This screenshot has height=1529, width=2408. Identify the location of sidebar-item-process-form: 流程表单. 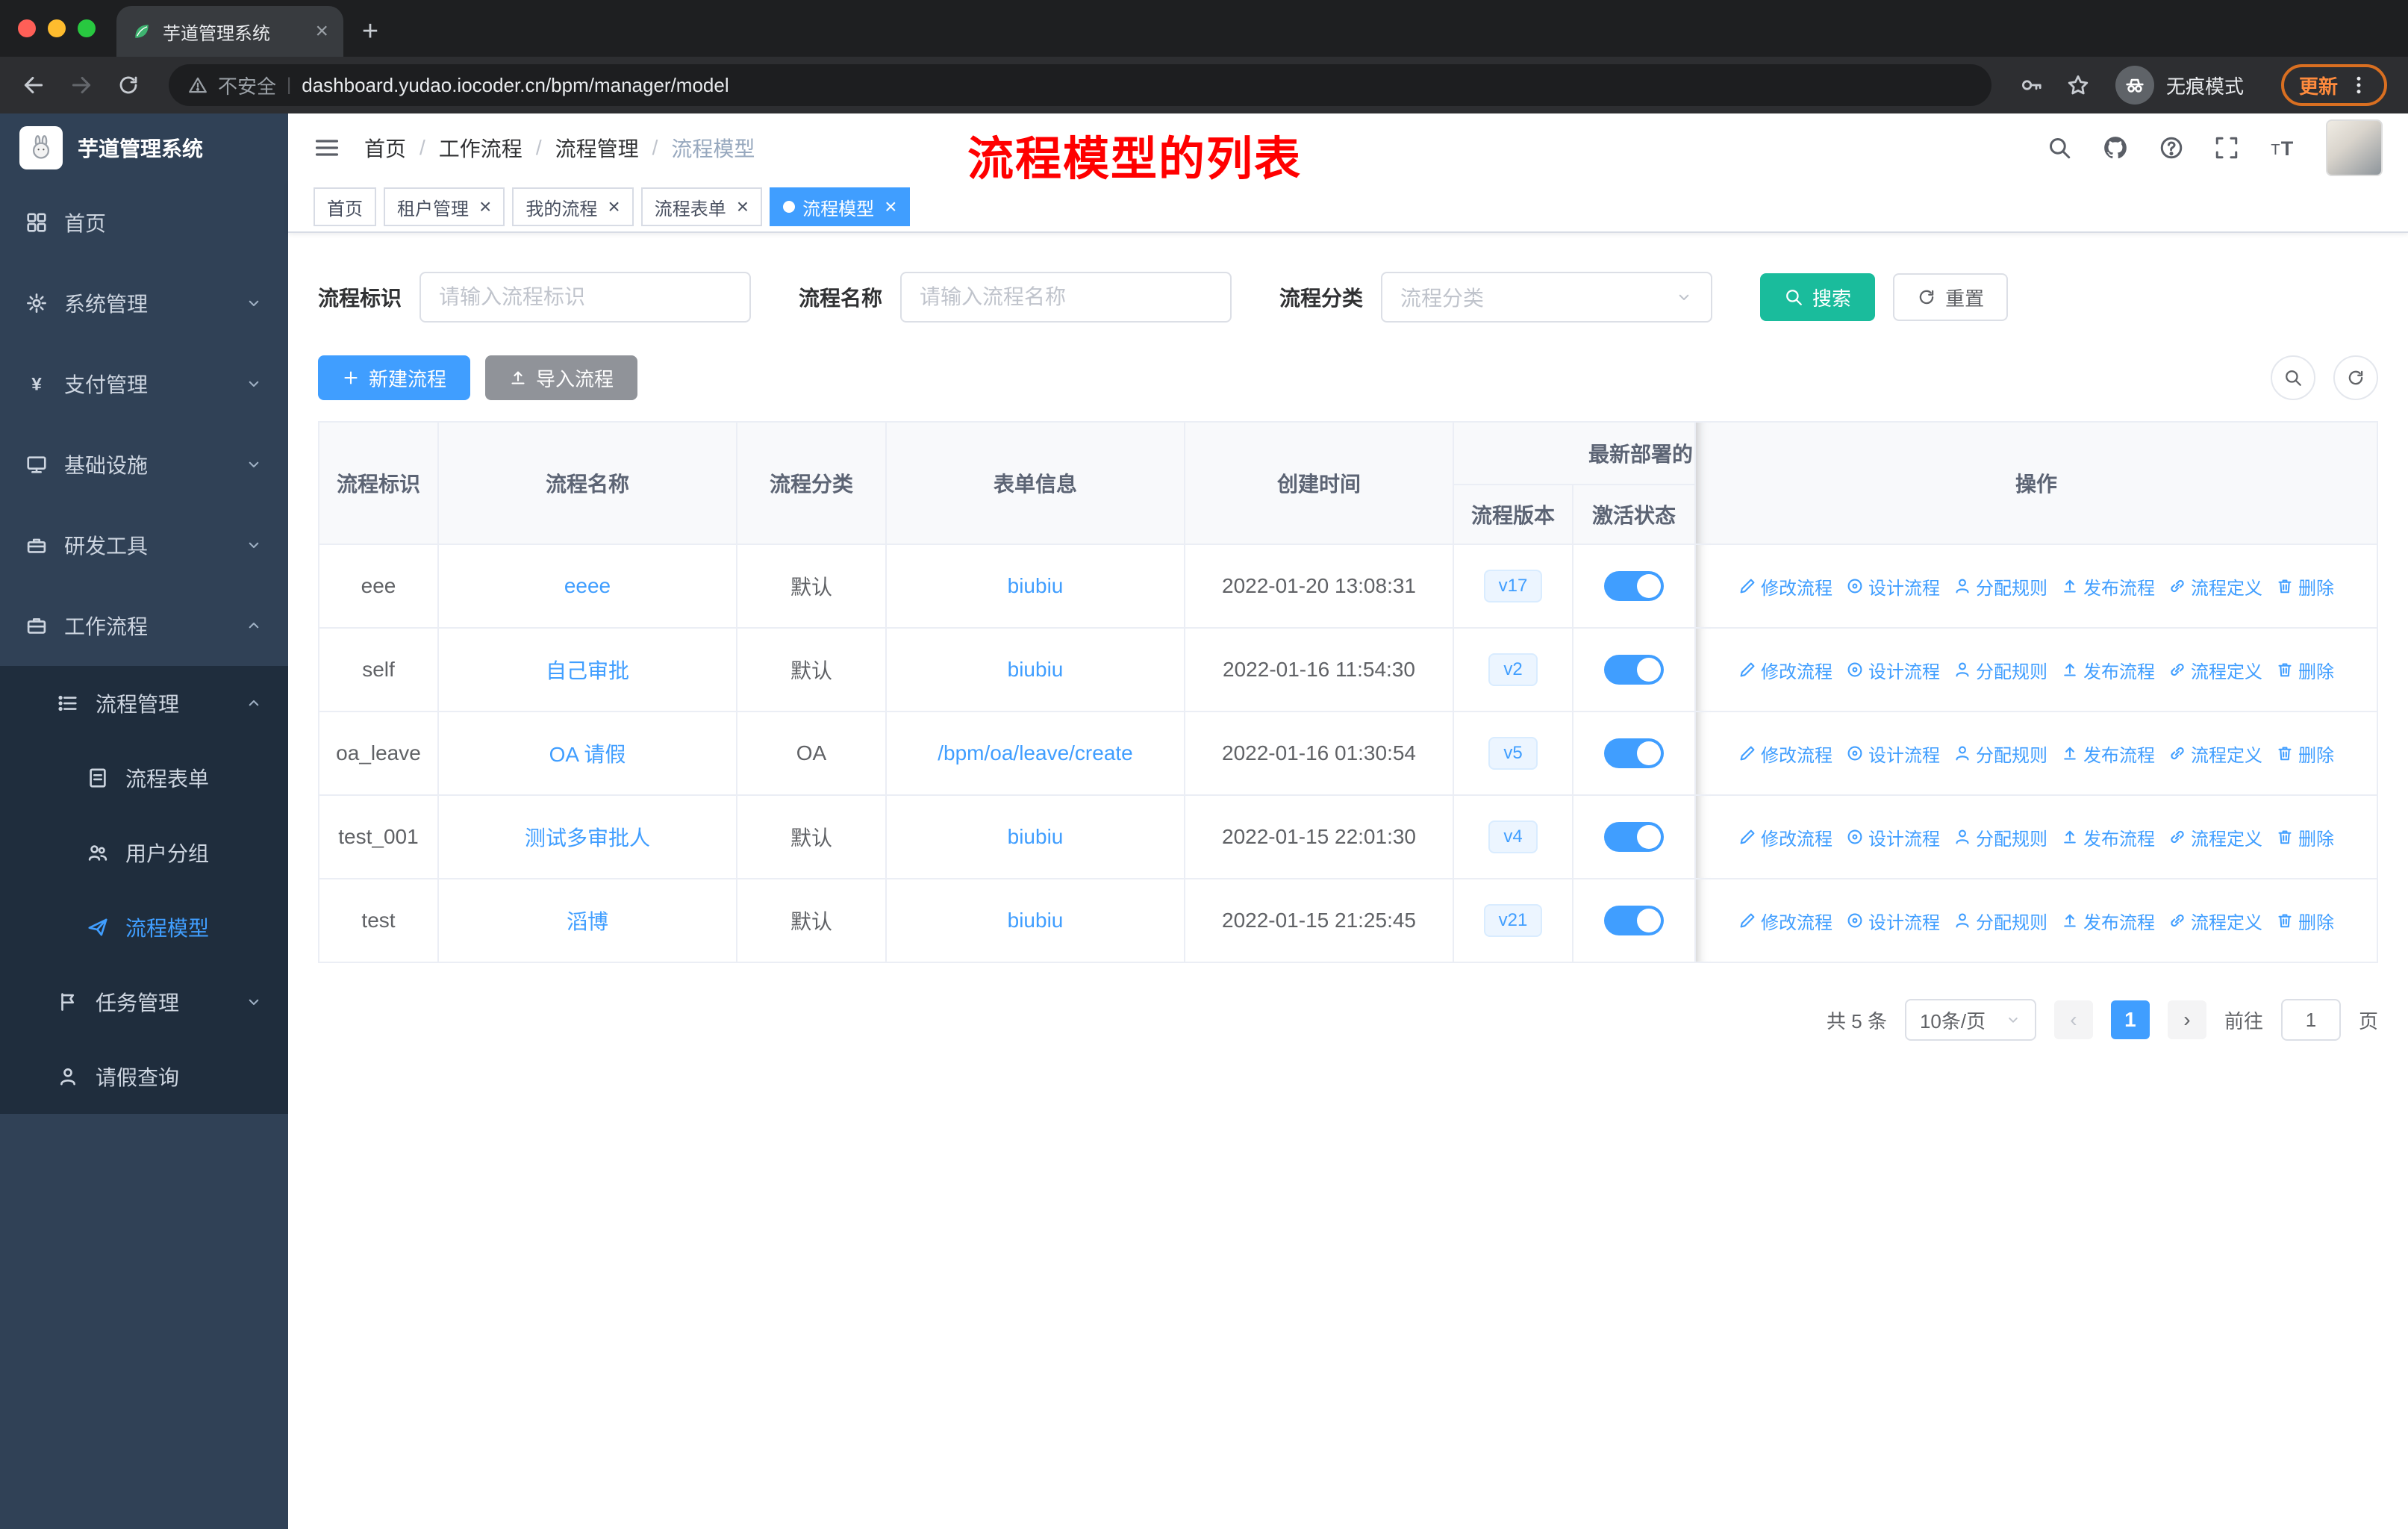
(144, 778).